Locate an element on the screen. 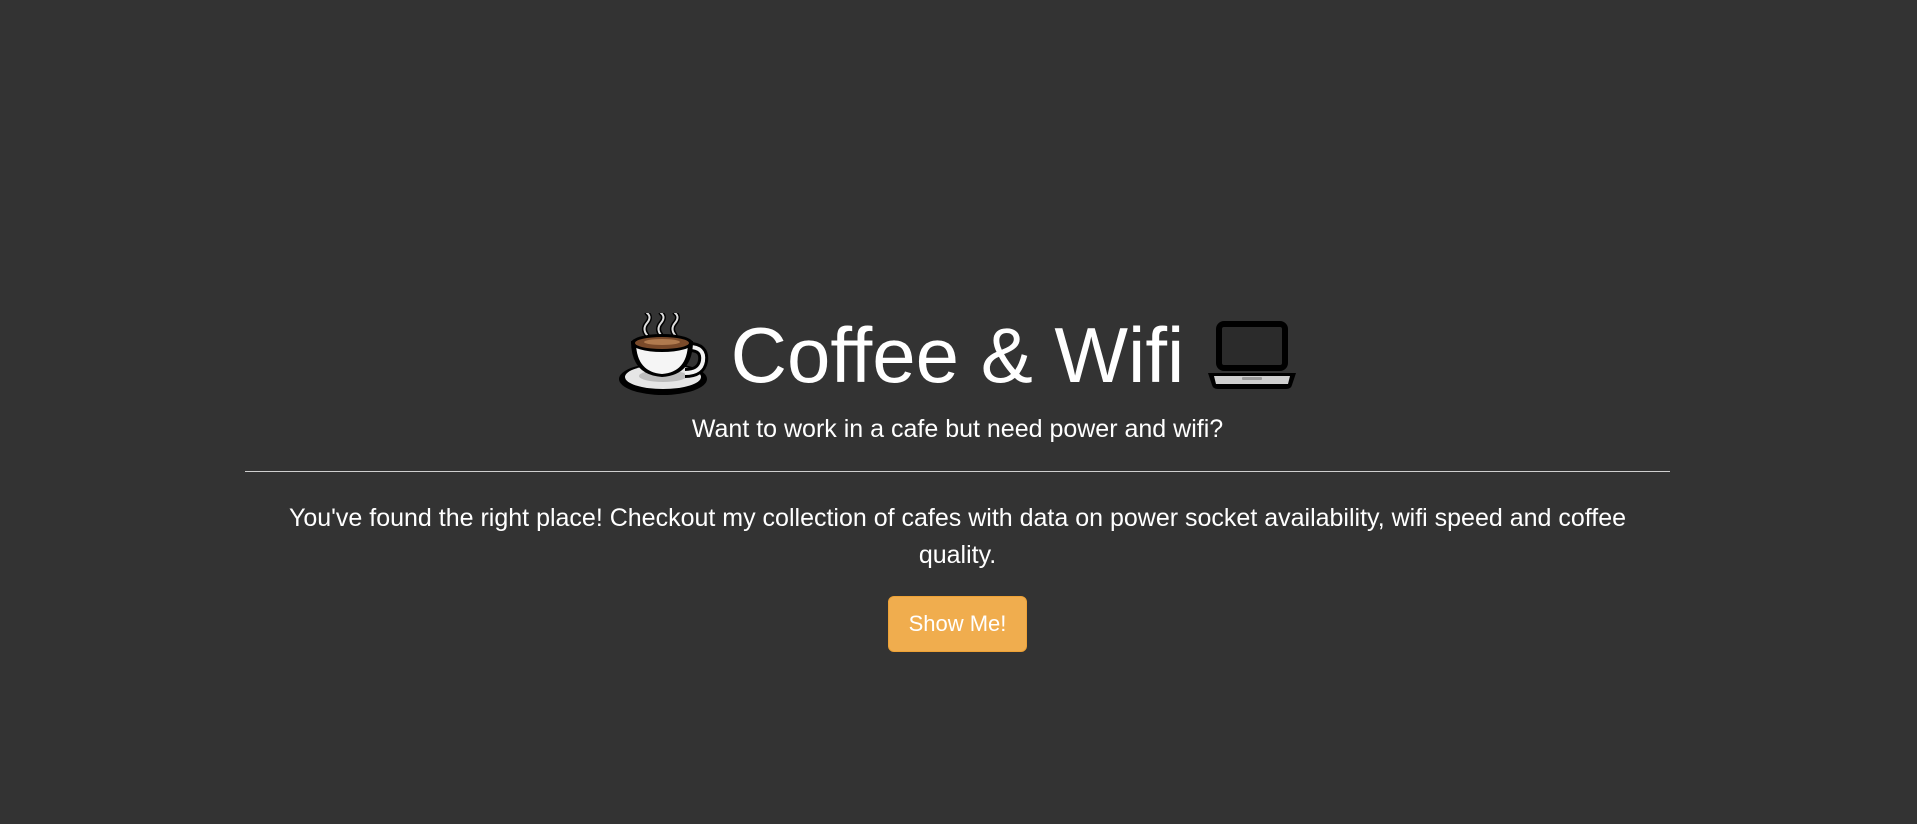 The height and width of the screenshot is (824, 1917). title-row: Coffee & Wifi is located at coordinates (957, 355).